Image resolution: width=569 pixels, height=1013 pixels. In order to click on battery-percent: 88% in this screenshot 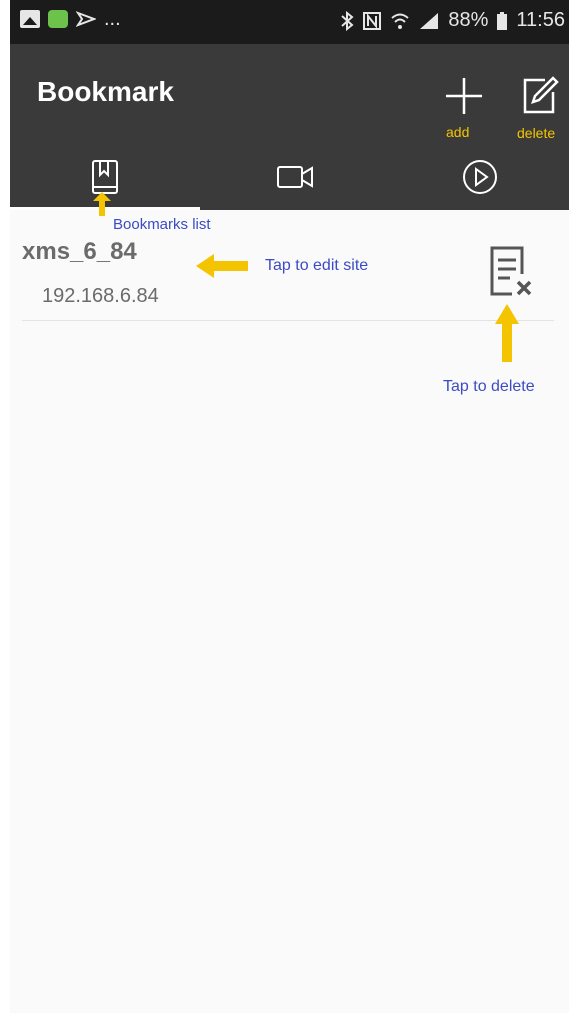, I will do `click(468, 20)`.